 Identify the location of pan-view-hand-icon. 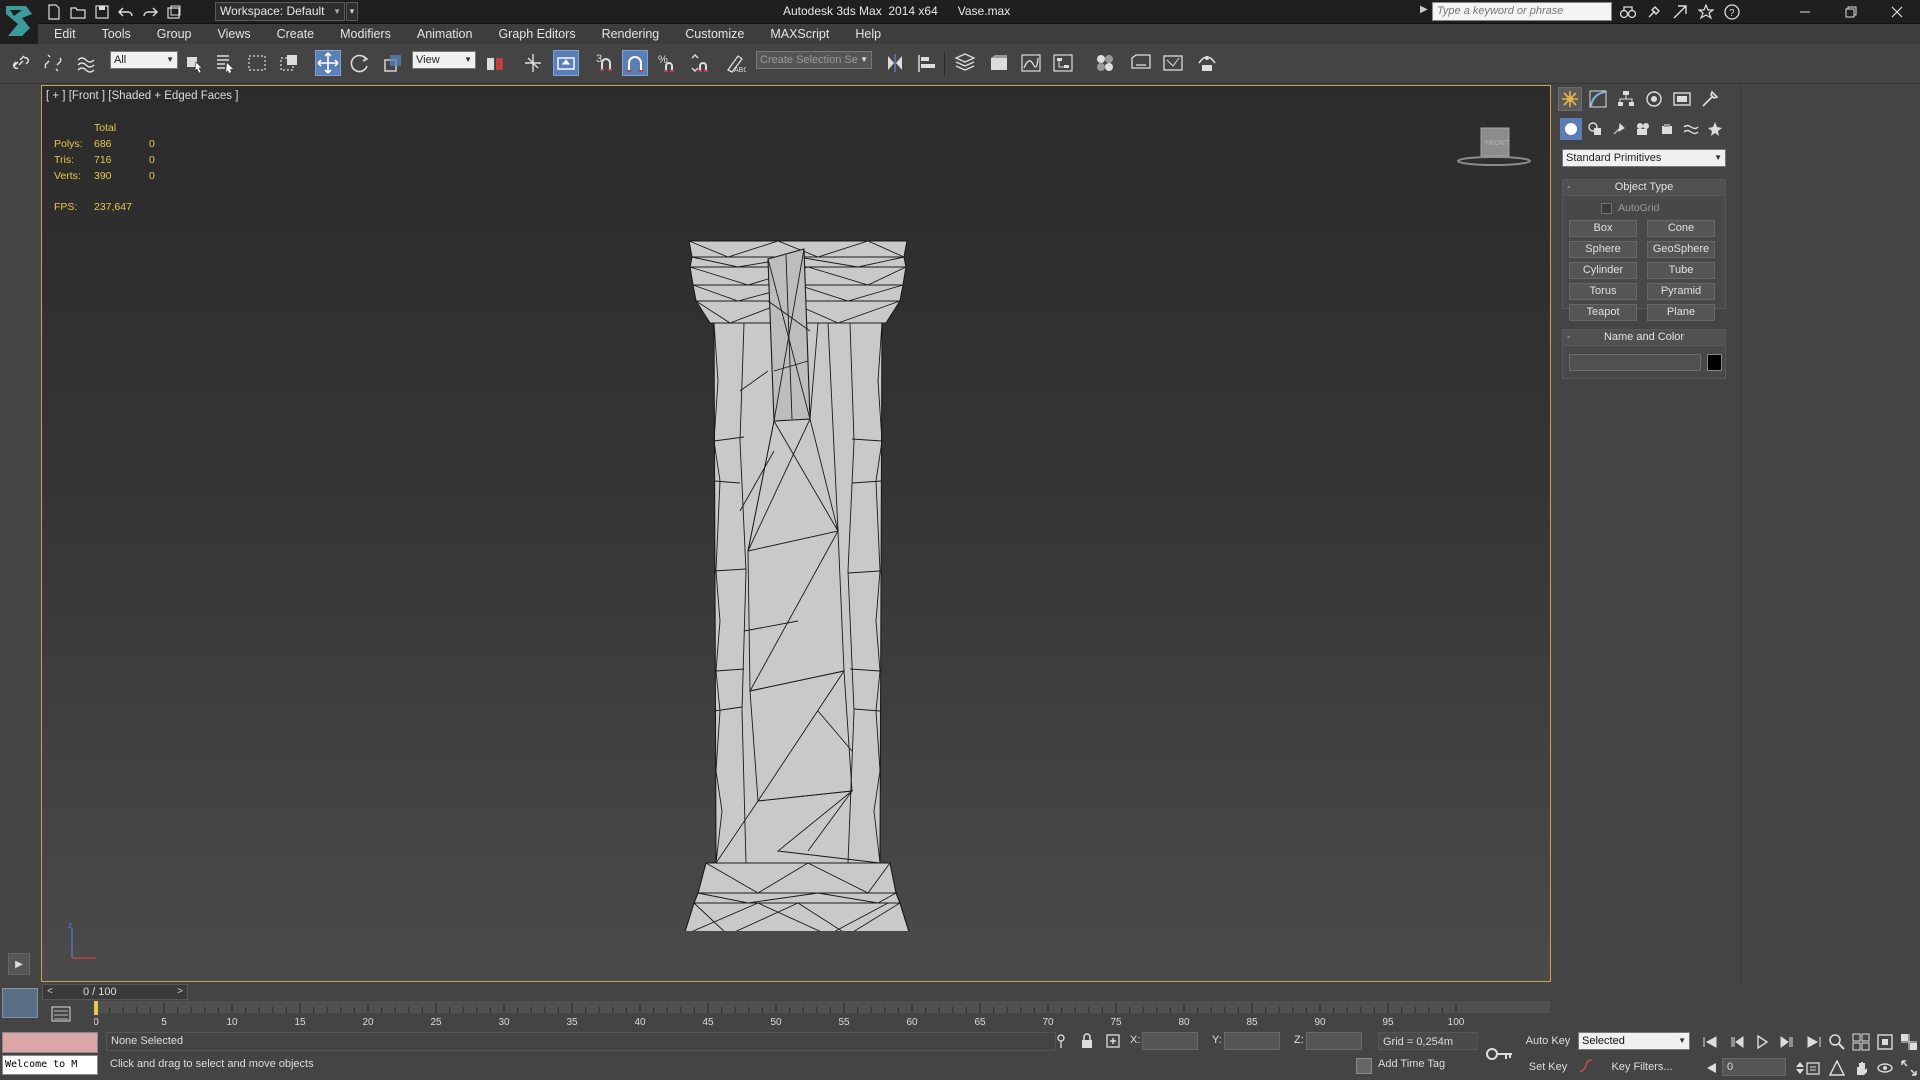
(1861, 1068).